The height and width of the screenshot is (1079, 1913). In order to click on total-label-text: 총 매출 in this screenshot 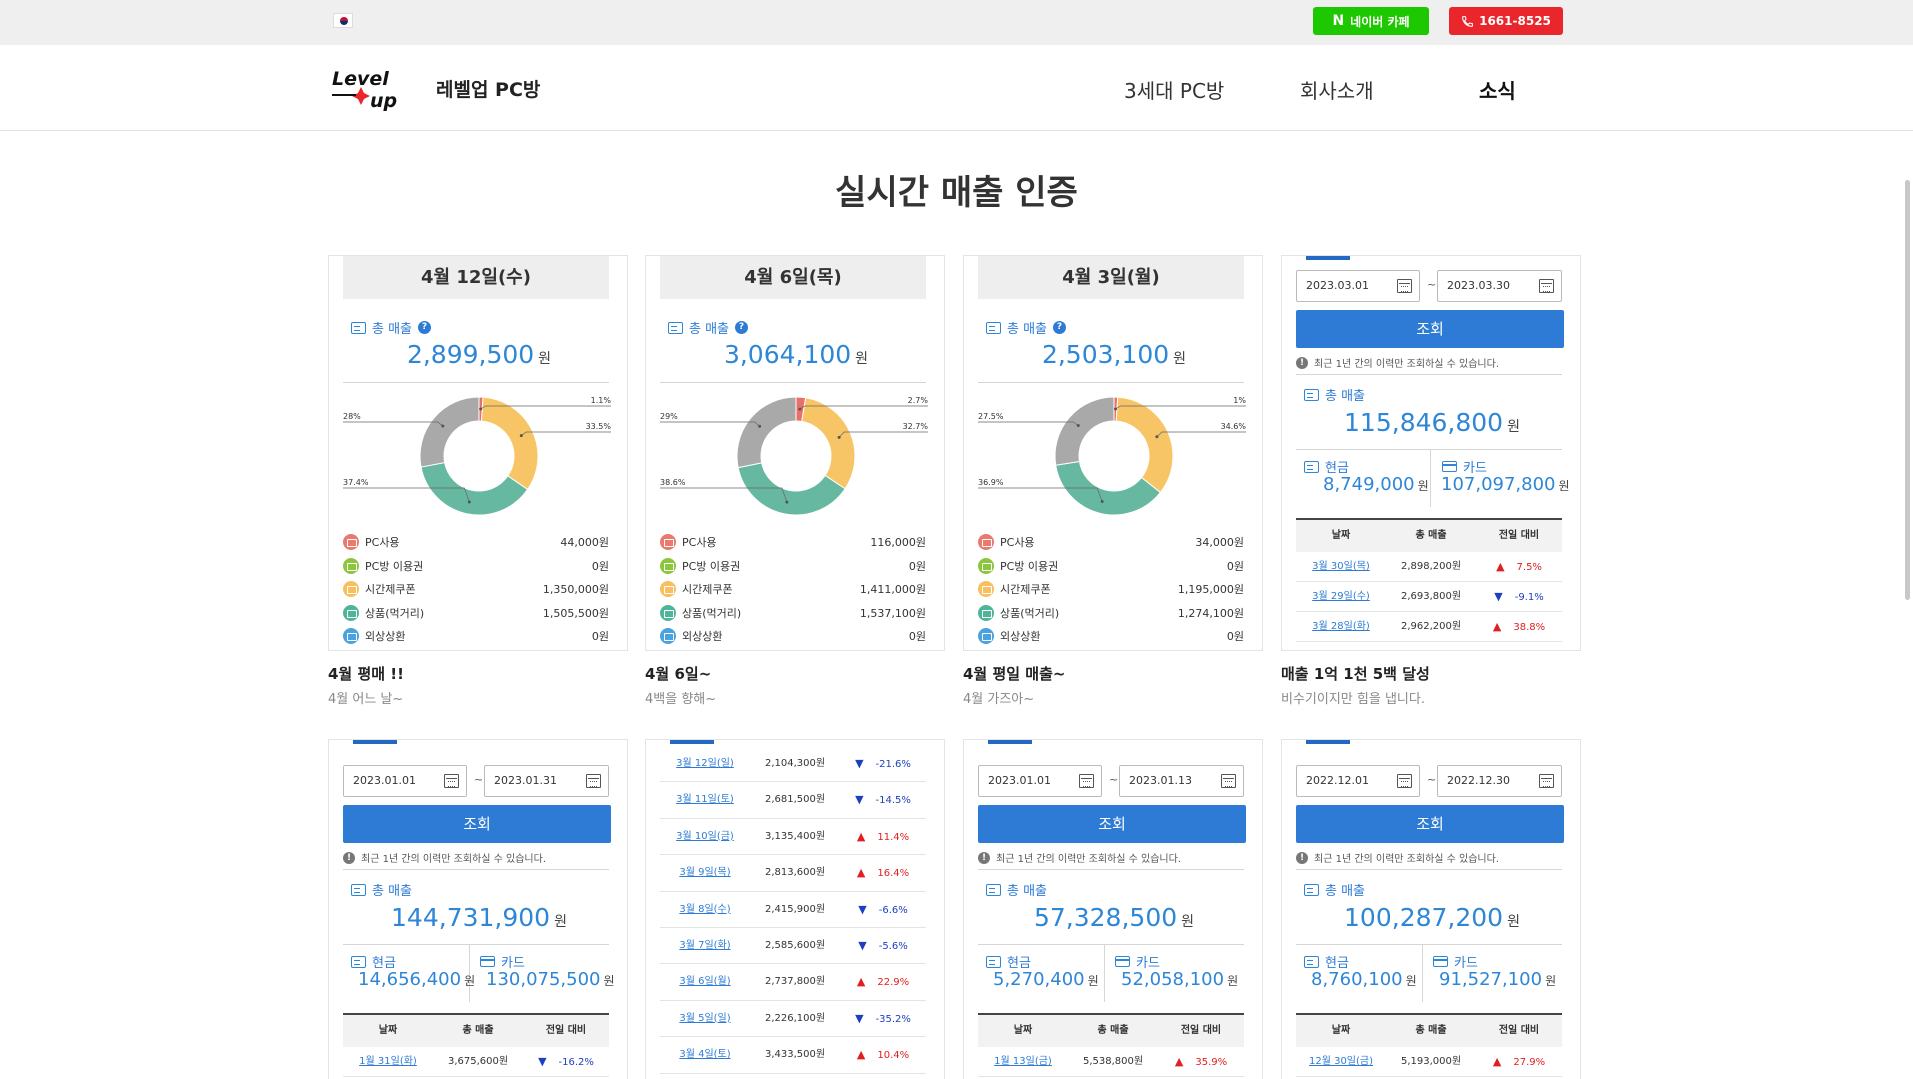, I will do `click(1345, 396)`.